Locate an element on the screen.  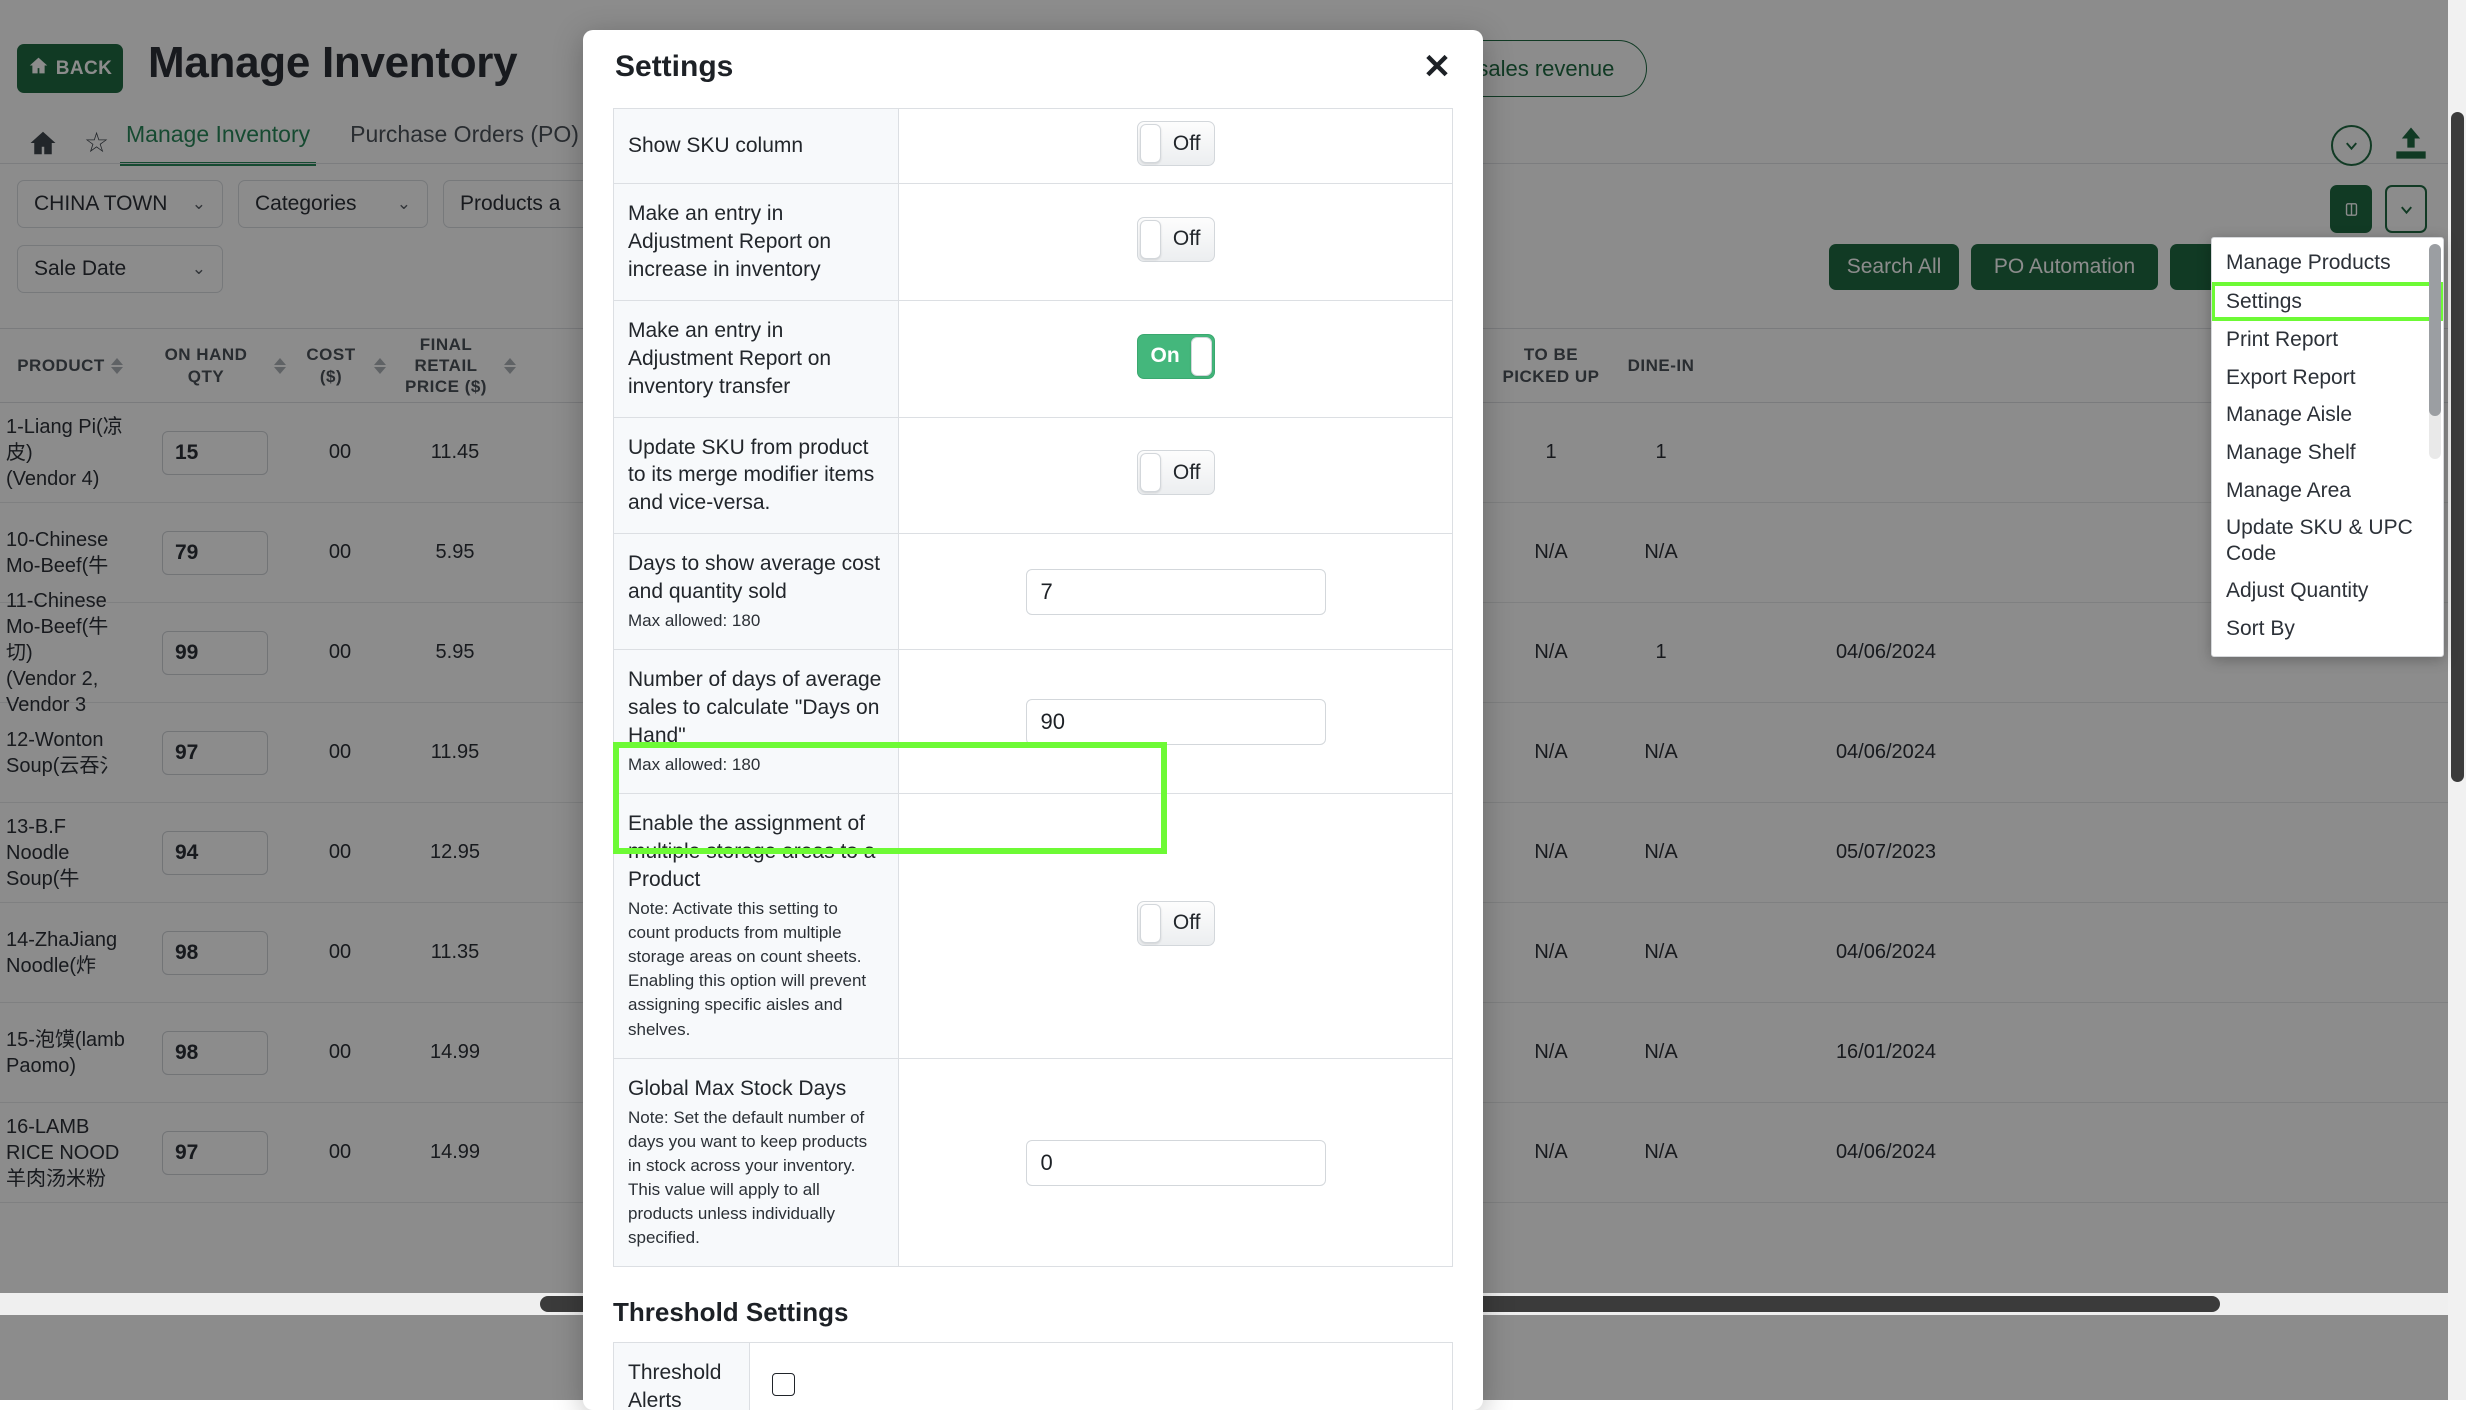
modal-header: Settings ✕ is located at coordinates (1033, 69).